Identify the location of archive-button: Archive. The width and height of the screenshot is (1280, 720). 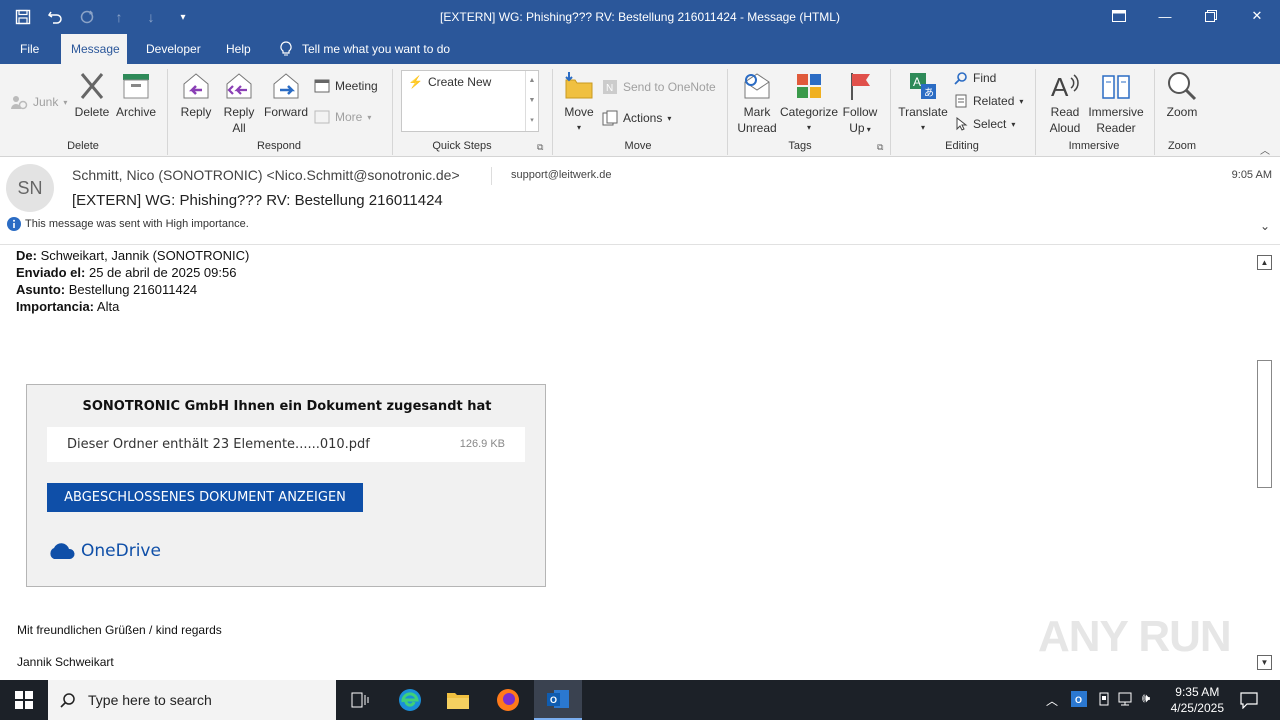
(136, 95).